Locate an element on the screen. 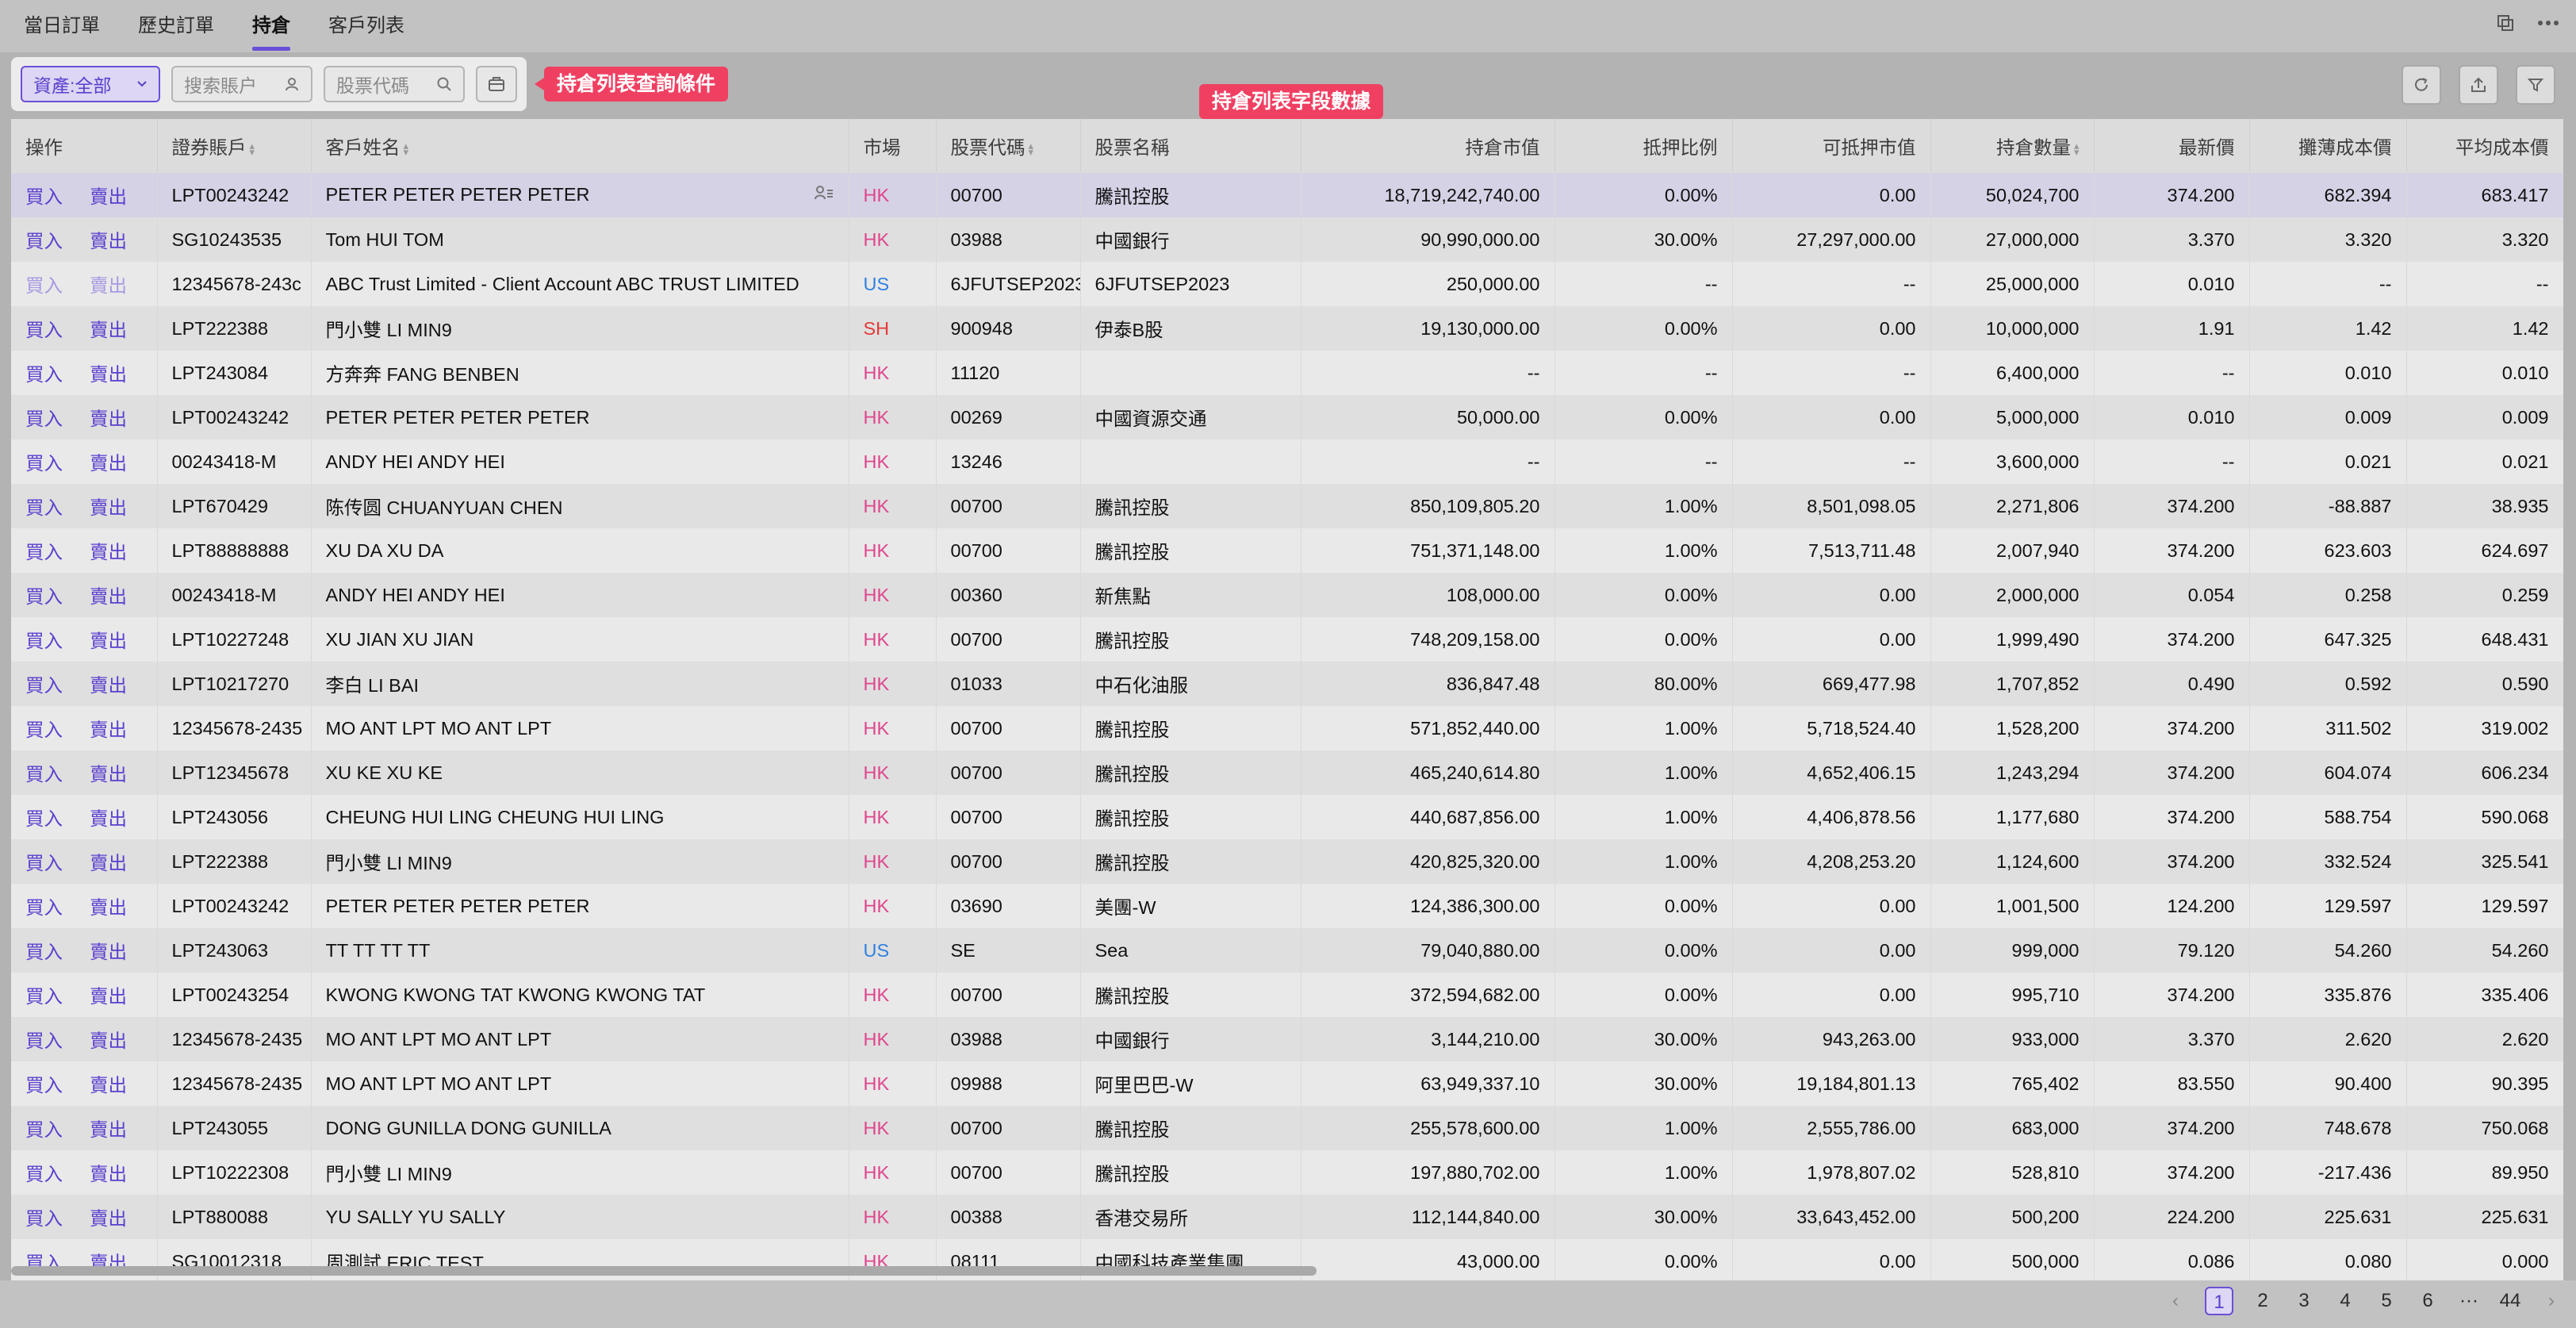  col-header-account: 證券賬戶 ▴ ▾ is located at coordinates (234, 146).